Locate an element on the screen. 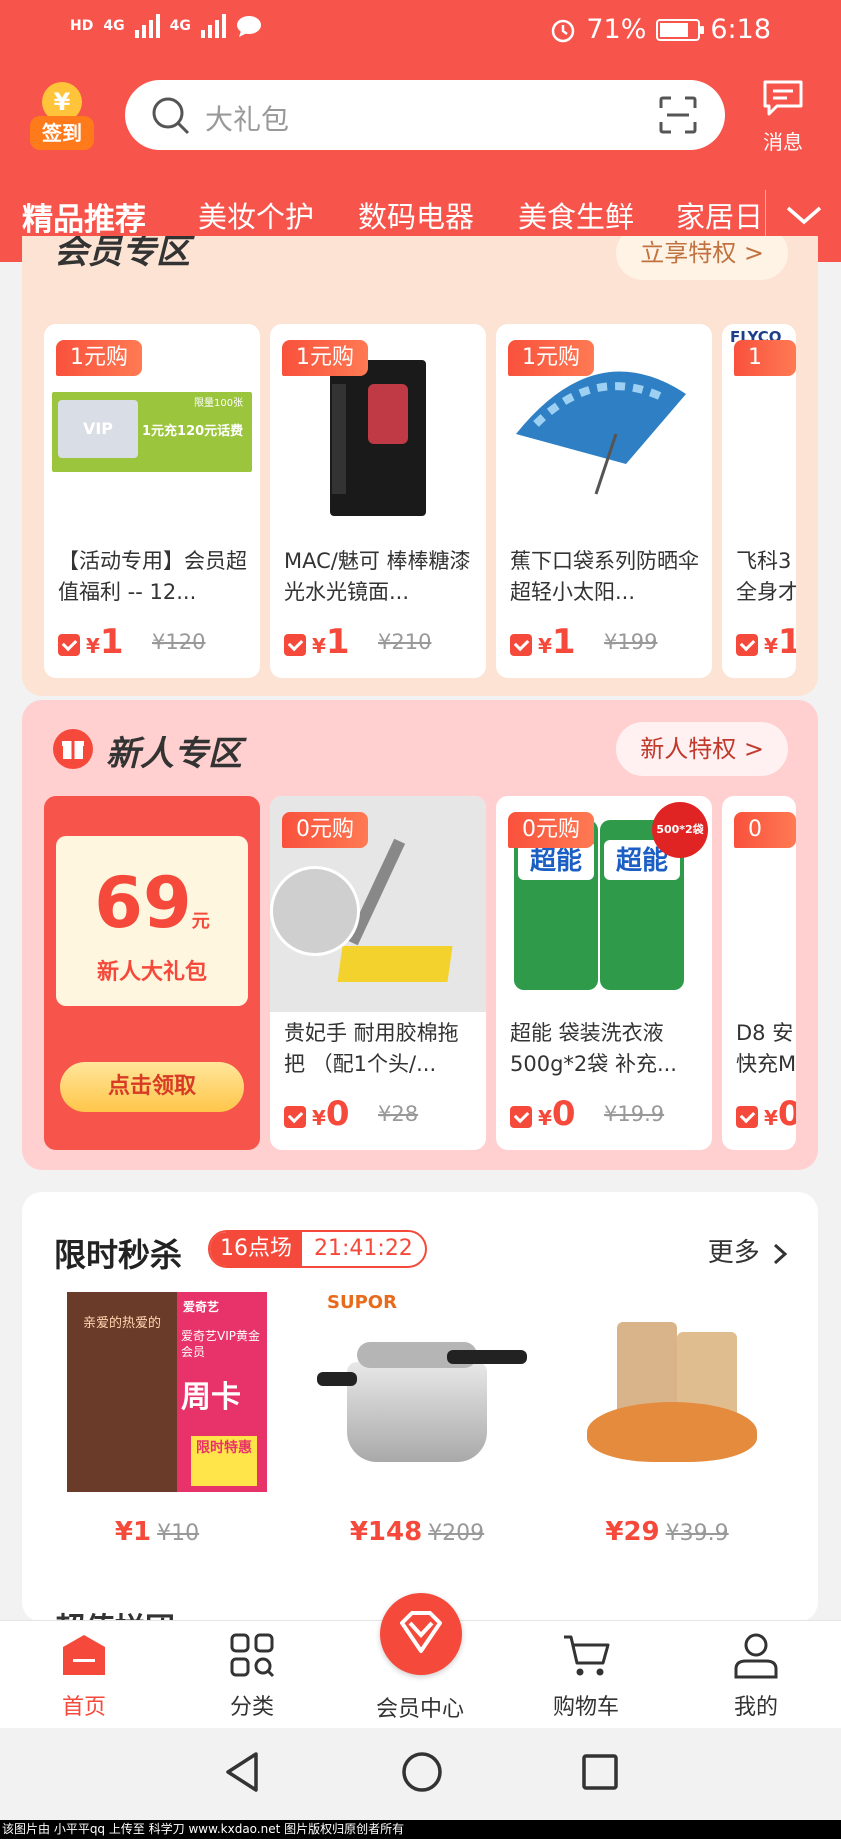 Image resolution: width=841 pixels, height=1839 pixels. chevron-right-icon is located at coordinates (780, 1253).